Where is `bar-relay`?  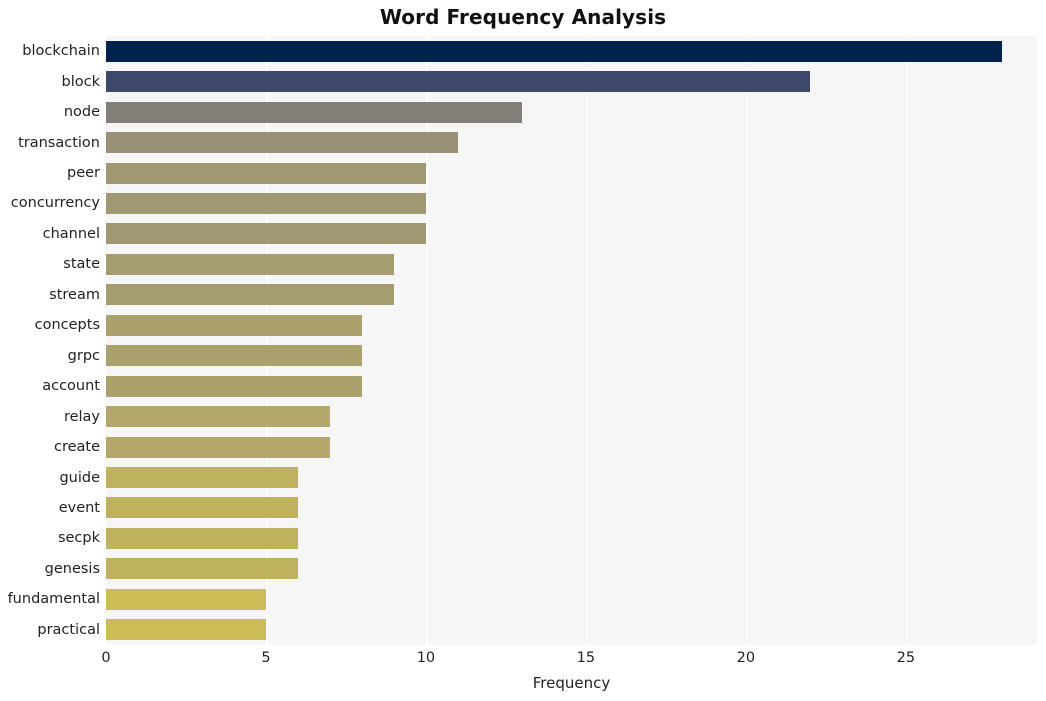
bar-relay is located at coordinates (218, 417).